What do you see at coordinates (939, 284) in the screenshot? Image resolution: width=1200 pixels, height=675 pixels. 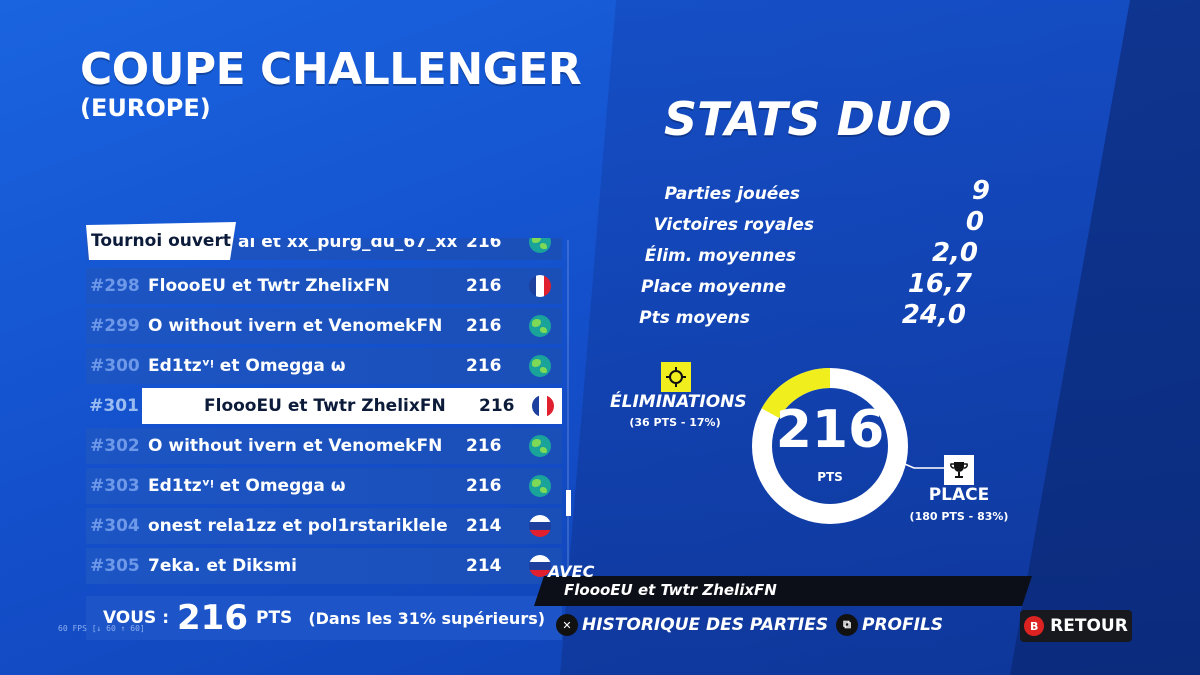 I see `stat-value: 16,7` at bounding box center [939, 284].